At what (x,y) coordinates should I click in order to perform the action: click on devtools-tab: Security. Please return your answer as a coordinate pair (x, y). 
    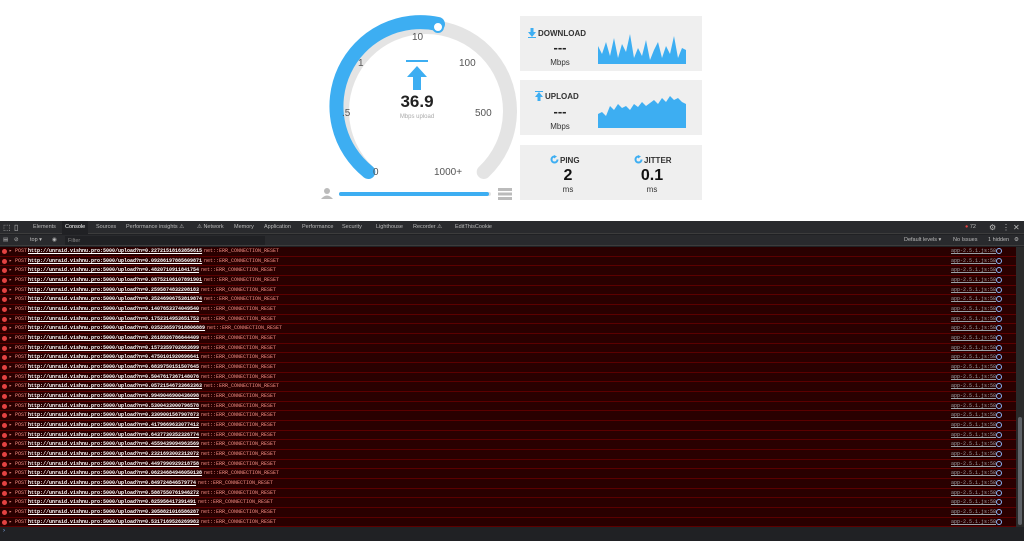
    Looking at the image, I should click on (352, 227).